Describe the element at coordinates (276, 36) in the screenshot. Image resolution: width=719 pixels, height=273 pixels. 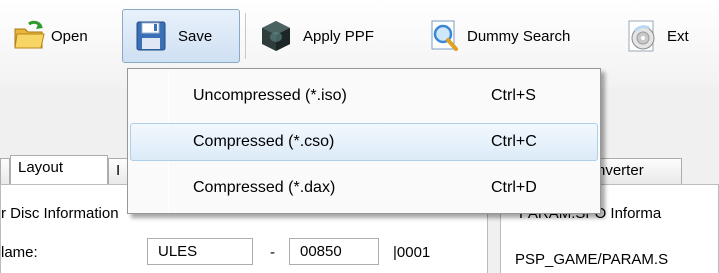
I see `dark-cube-icon` at that location.